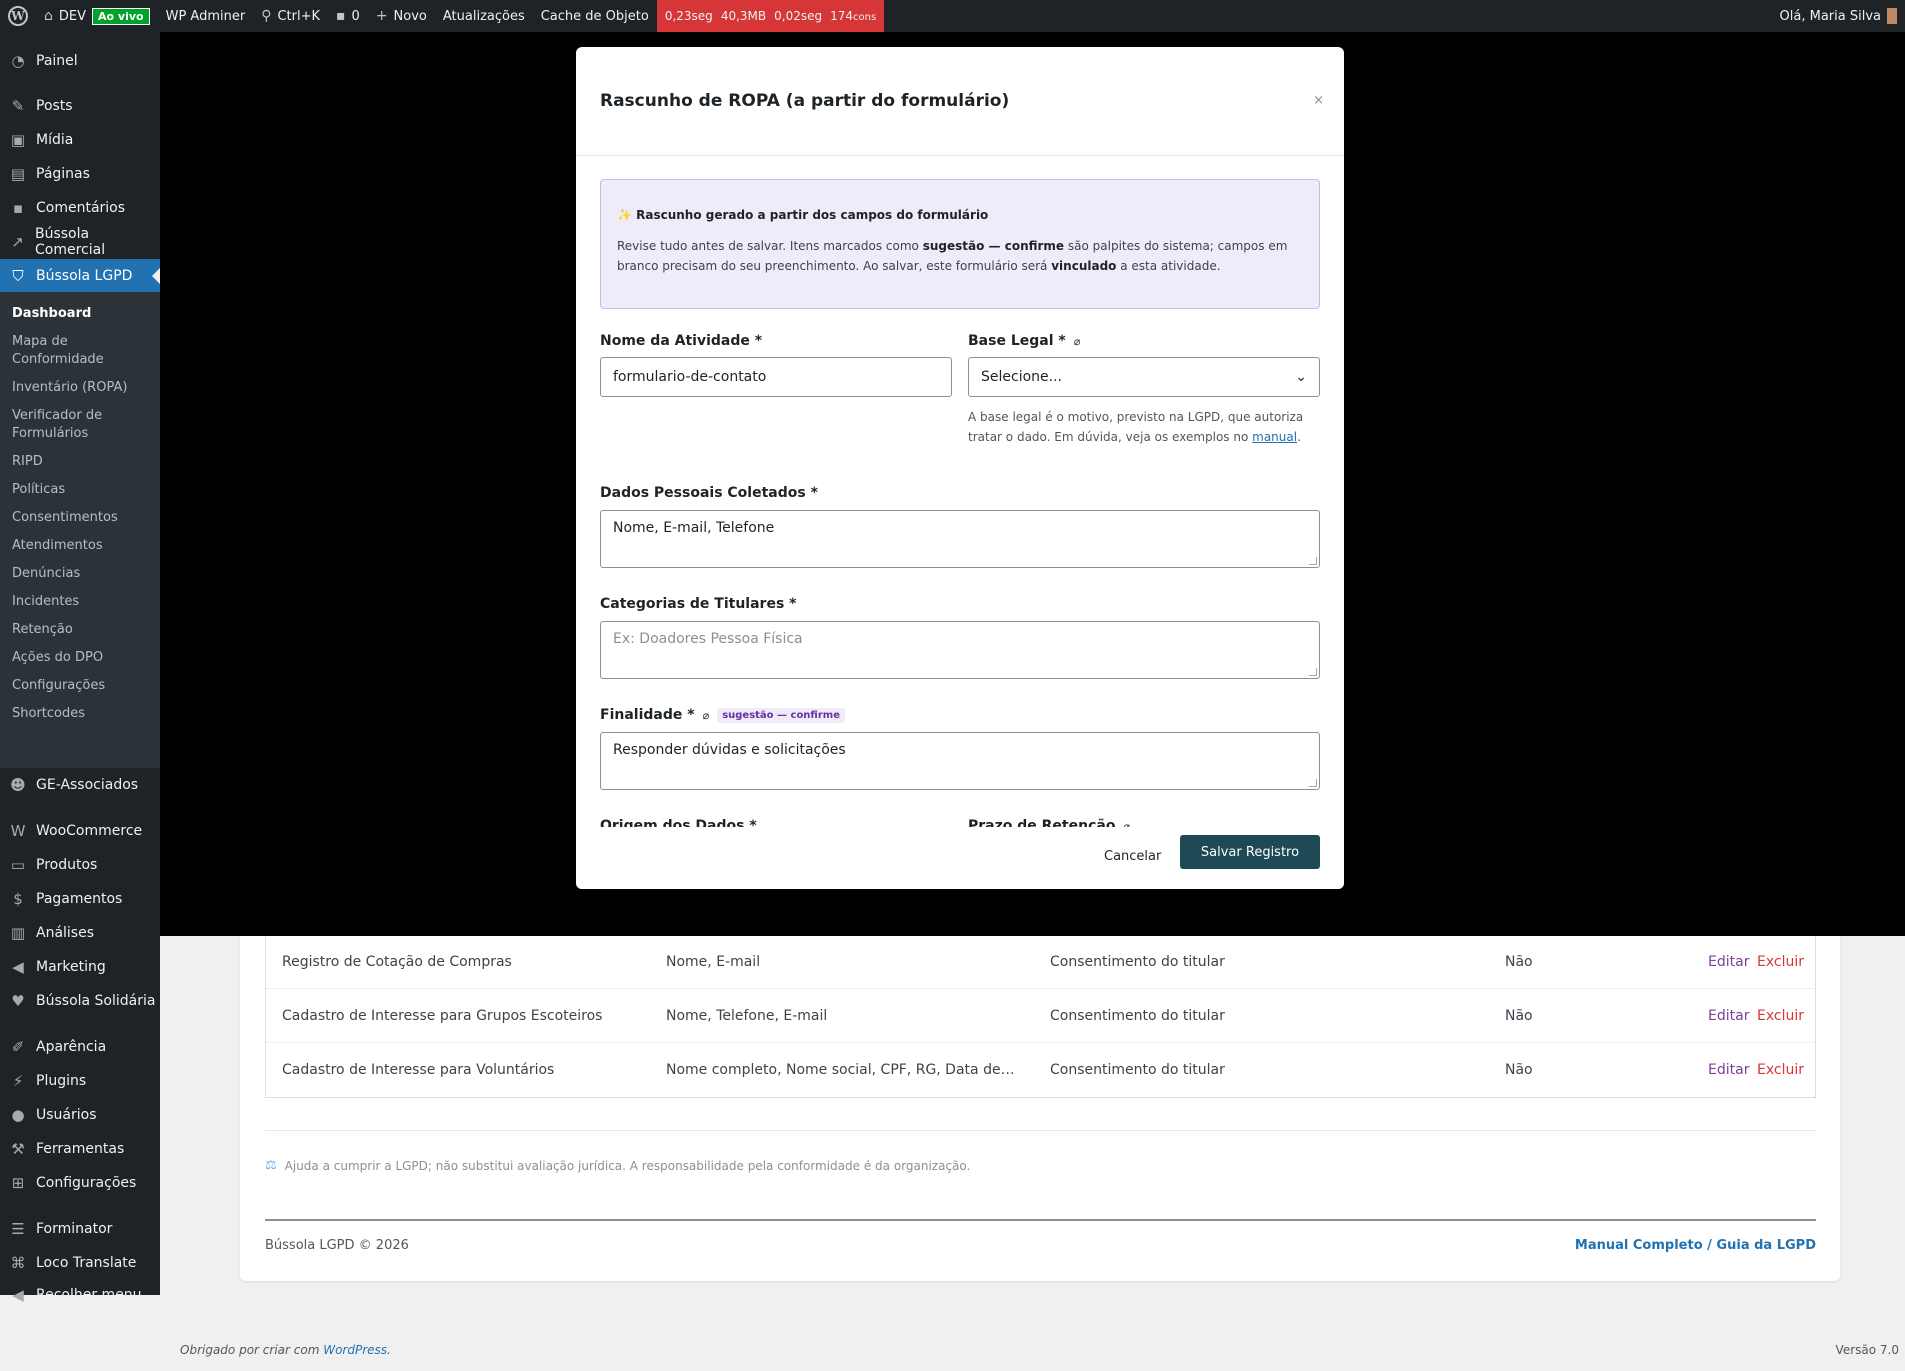  Describe the element at coordinates (48, 16) in the screenshot. I see `home-icon: ⌂` at that location.